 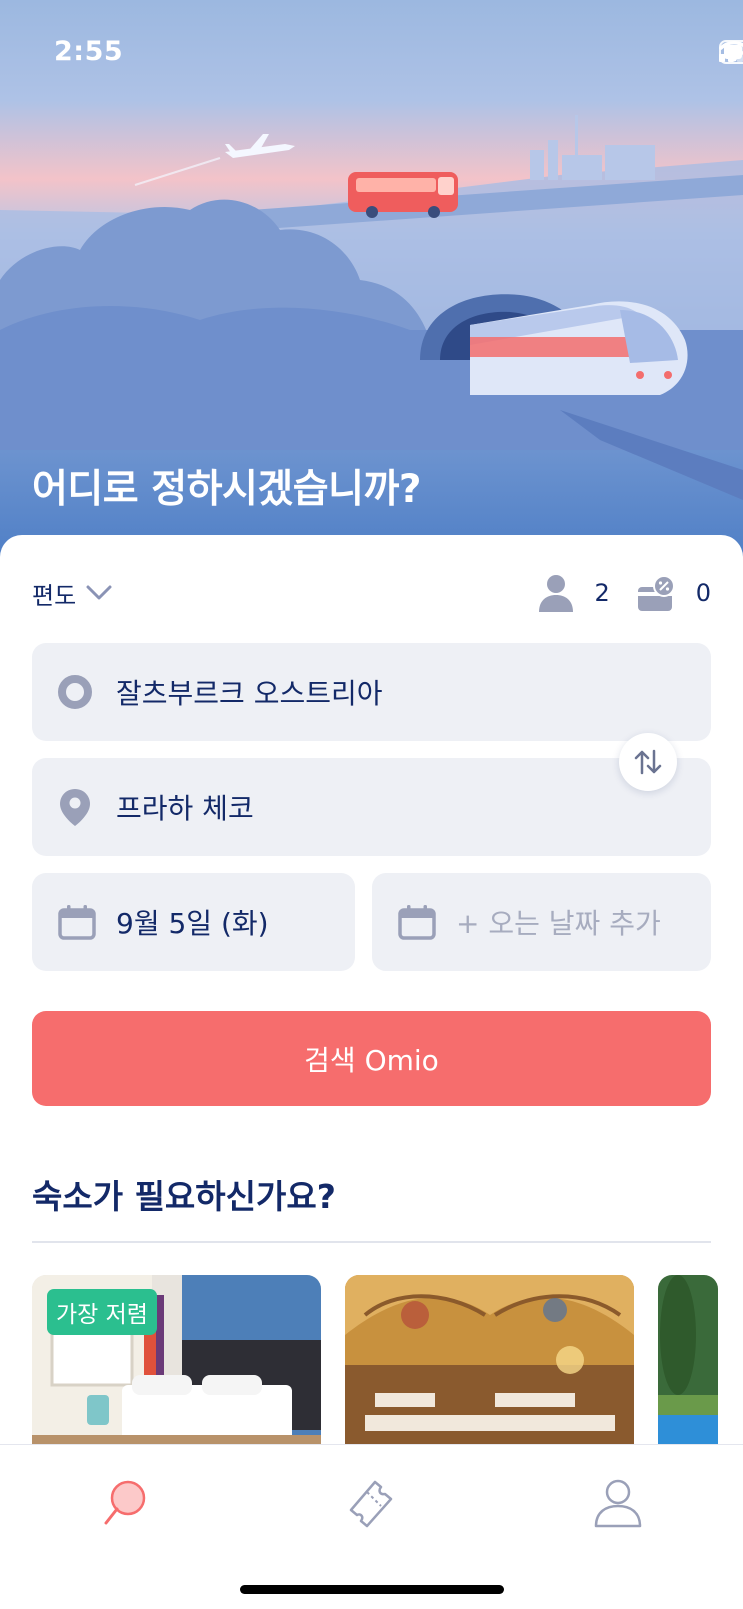 I want to click on depart-date-field: 9월 5일 (화), so click(x=193, y=922).